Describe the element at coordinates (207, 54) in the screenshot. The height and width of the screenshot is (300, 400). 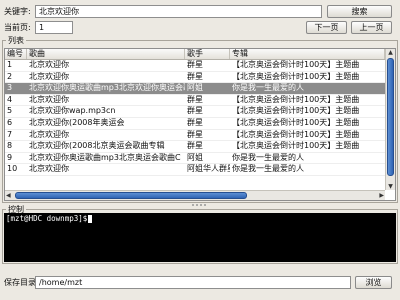
I see `column-header-singer: 歌手` at that location.